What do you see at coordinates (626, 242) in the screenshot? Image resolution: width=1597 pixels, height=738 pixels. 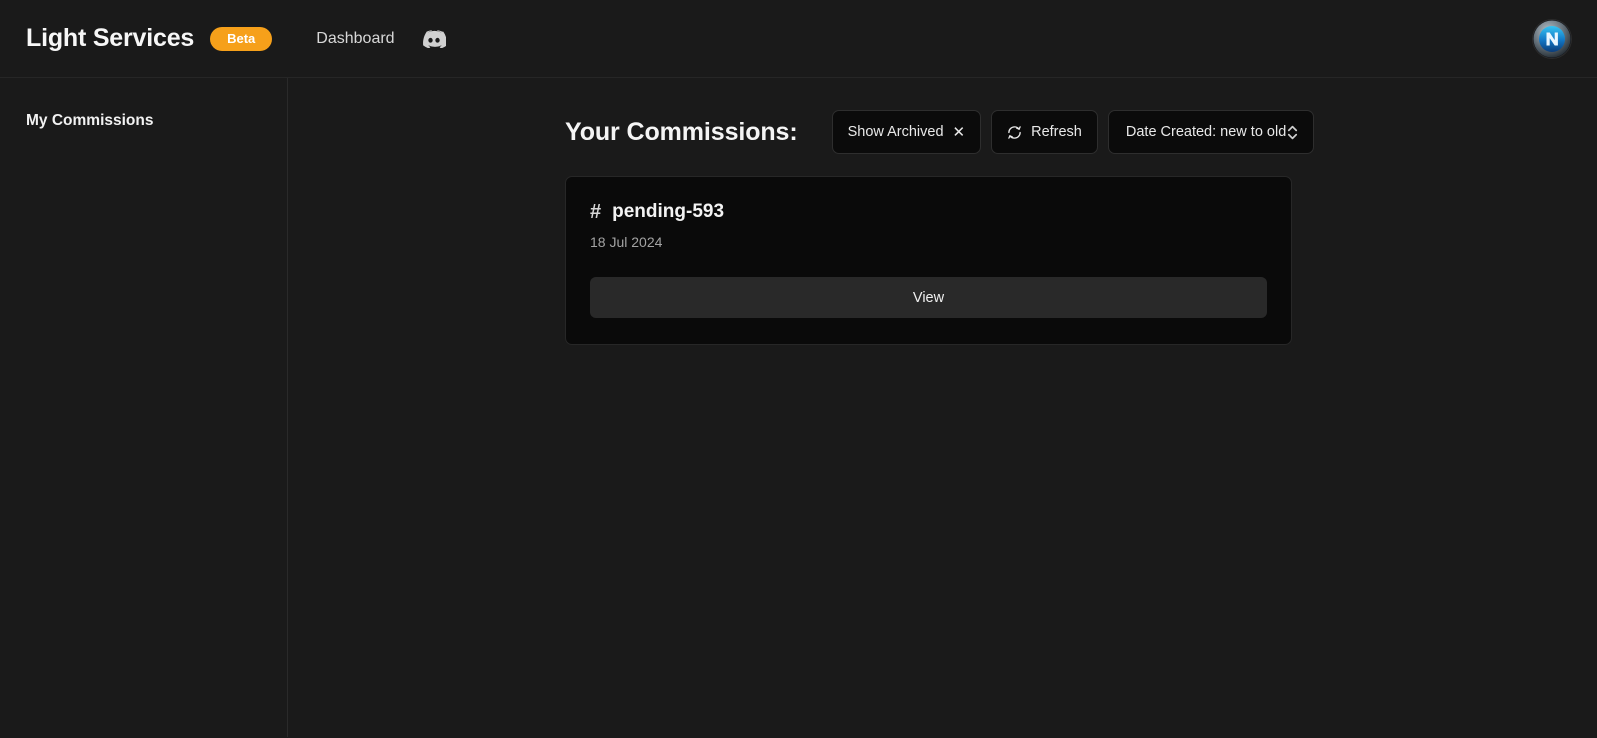 I see `commission-date: 18 Jul 2024` at bounding box center [626, 242].